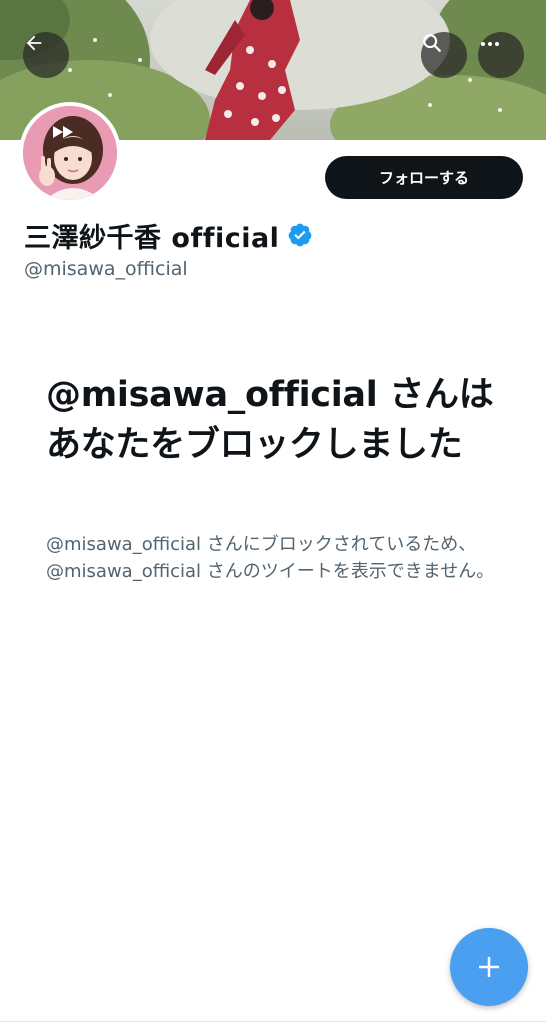 The height and width of the screenshot is (1024, 546). I want to click on more-horizontal-icon, so click(490, 44).